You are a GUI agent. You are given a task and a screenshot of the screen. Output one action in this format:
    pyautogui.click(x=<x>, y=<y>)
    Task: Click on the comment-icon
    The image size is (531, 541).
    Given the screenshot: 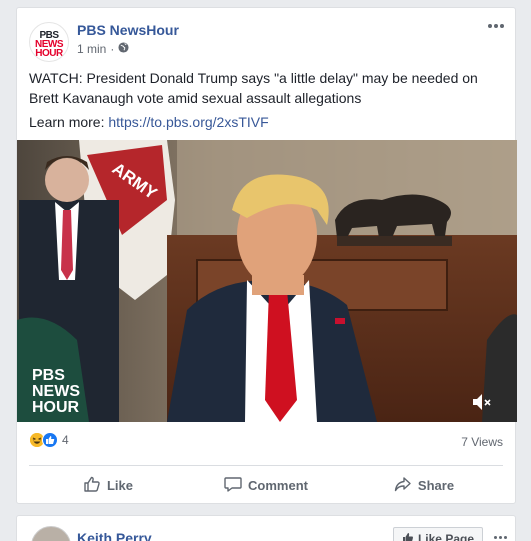 What is the action you would take?
    pyautogui.click(x=233, y=485)
    